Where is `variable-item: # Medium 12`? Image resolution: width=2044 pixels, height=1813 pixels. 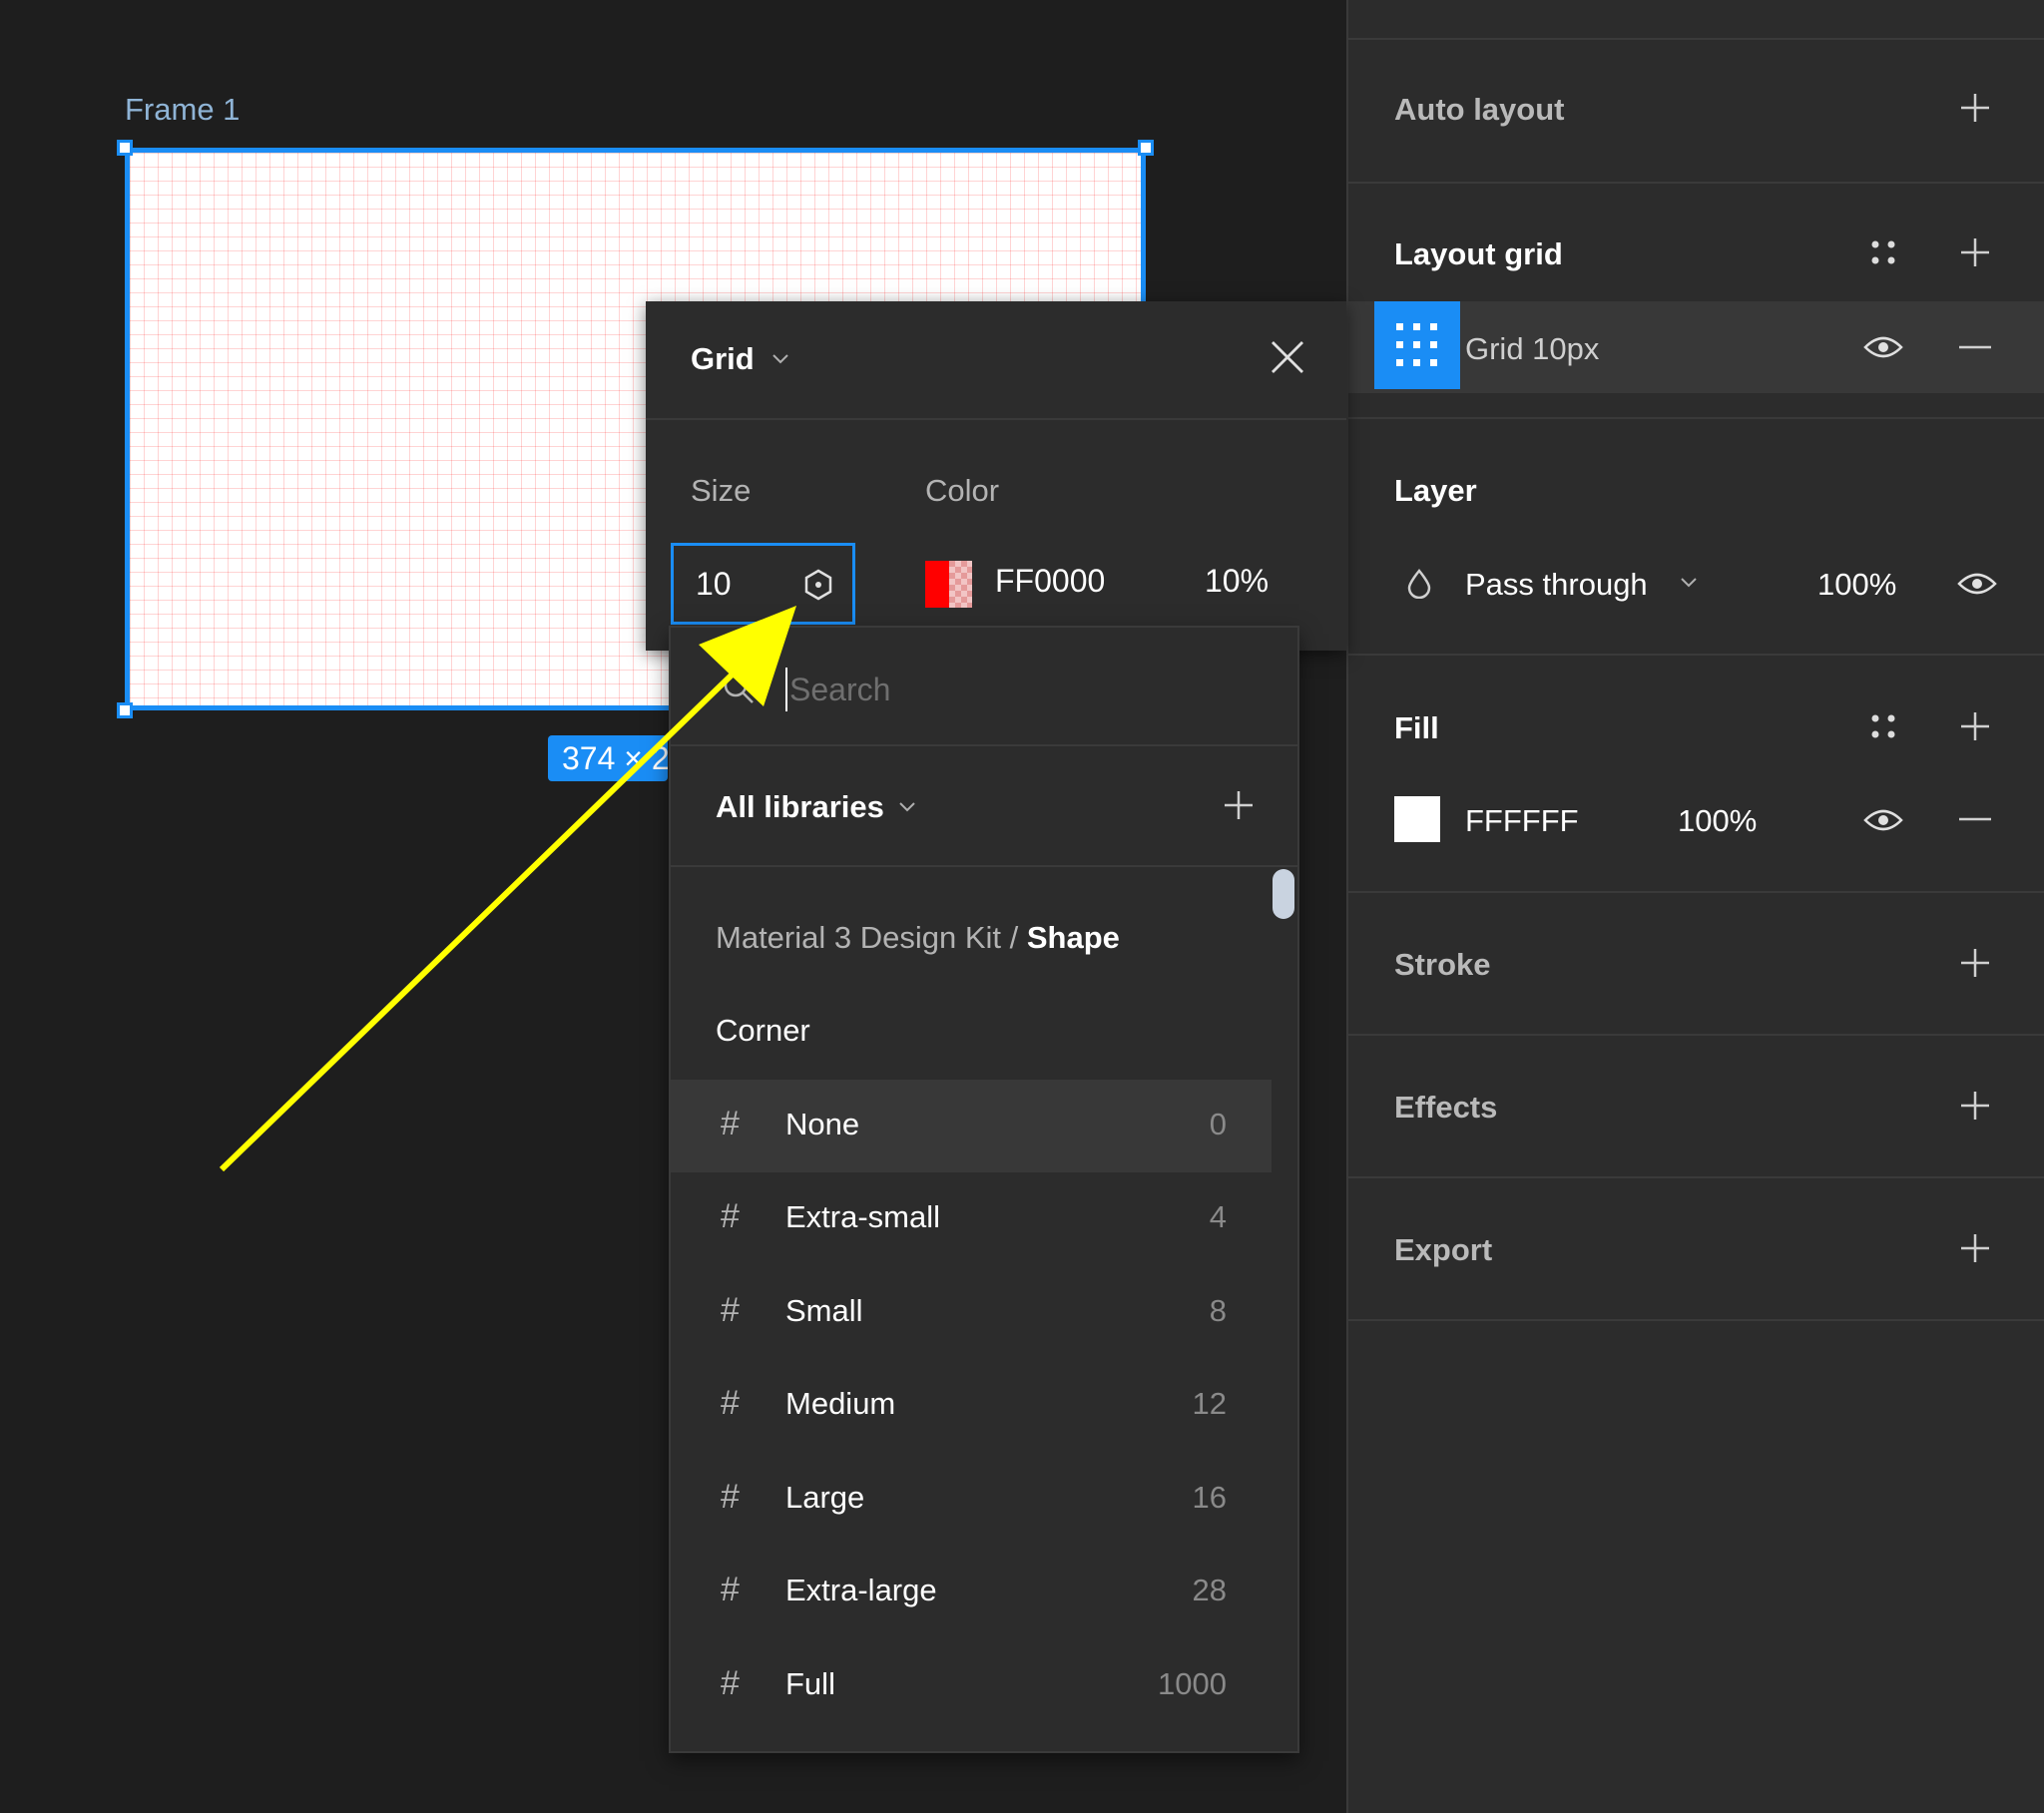
variable-item: # Medium 12 is located at coordinates (971, 1405).